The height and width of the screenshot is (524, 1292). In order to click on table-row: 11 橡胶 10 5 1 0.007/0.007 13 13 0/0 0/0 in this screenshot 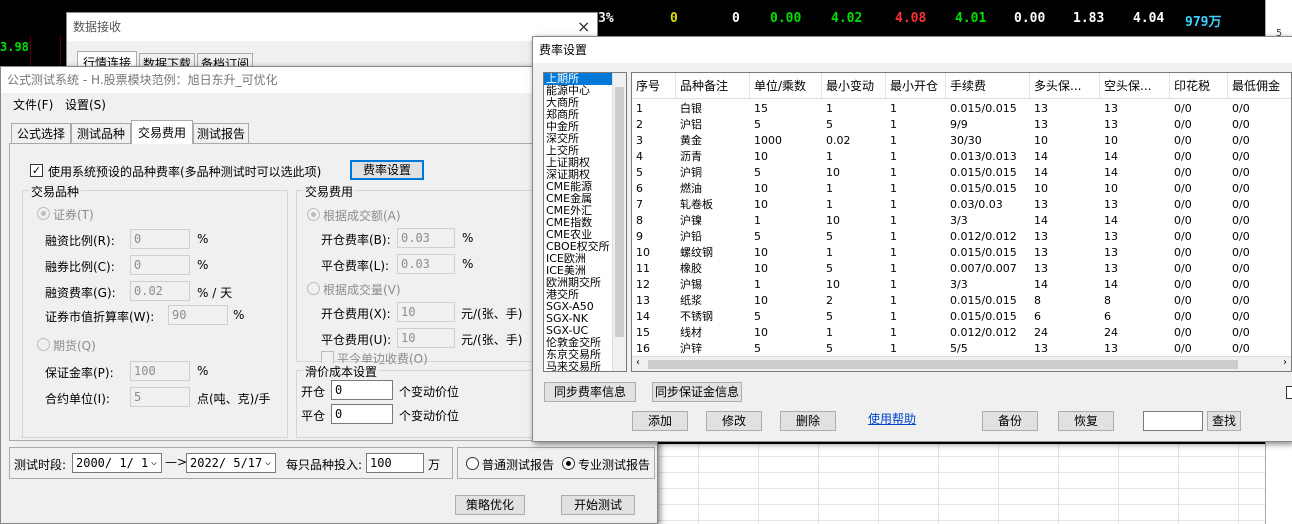, I will do `click(961, 269)`.